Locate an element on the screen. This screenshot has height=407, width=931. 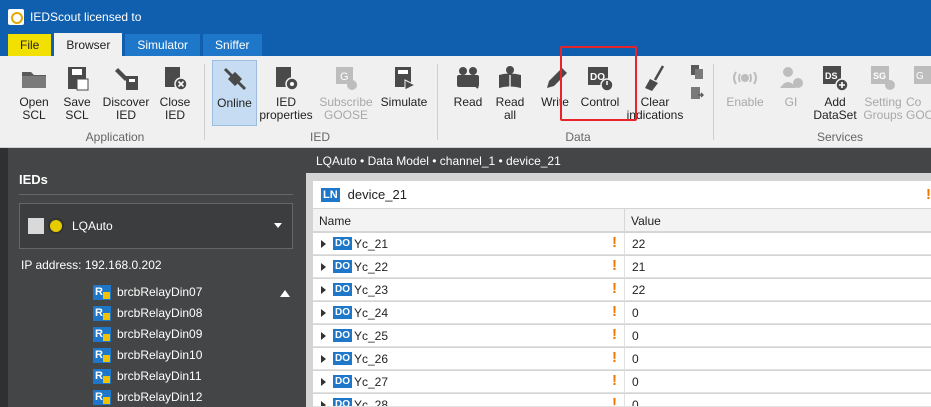
table-row: DO Yc_26 ! 0 is located at coordinates (622, 359).